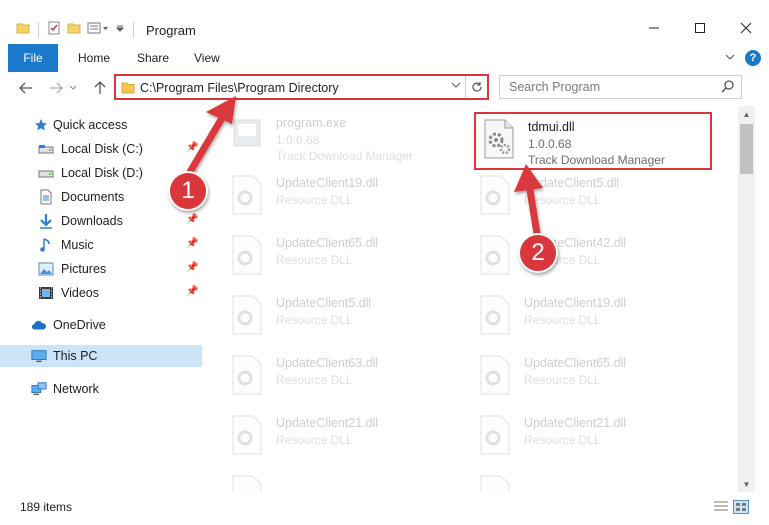 This screenshot has height=525, width=769. Describe the element at coordinates (101, 149) in the screenshot. I see `sidebar-item-local-disk-c: Local Disk (C:) 📌` at that location.